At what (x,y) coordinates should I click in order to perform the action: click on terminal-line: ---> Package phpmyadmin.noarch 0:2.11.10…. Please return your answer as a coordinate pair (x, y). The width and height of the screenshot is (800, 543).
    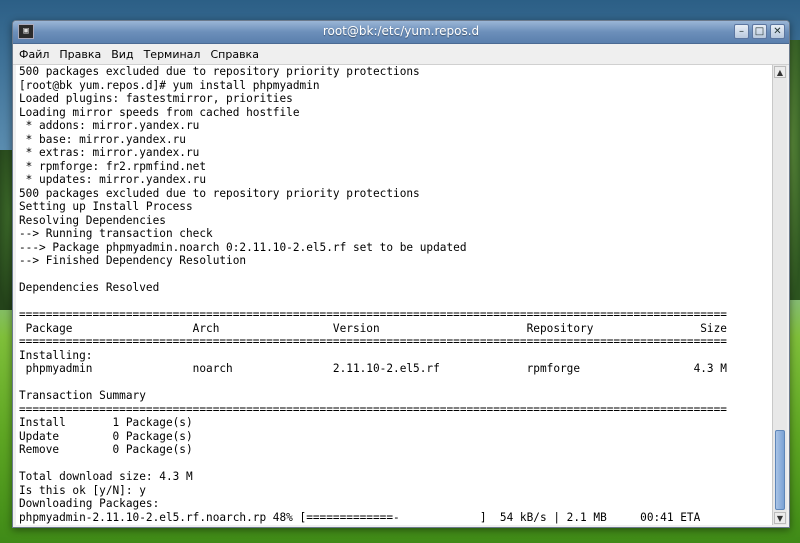
    Looking at the image, I should click on (243, 247).